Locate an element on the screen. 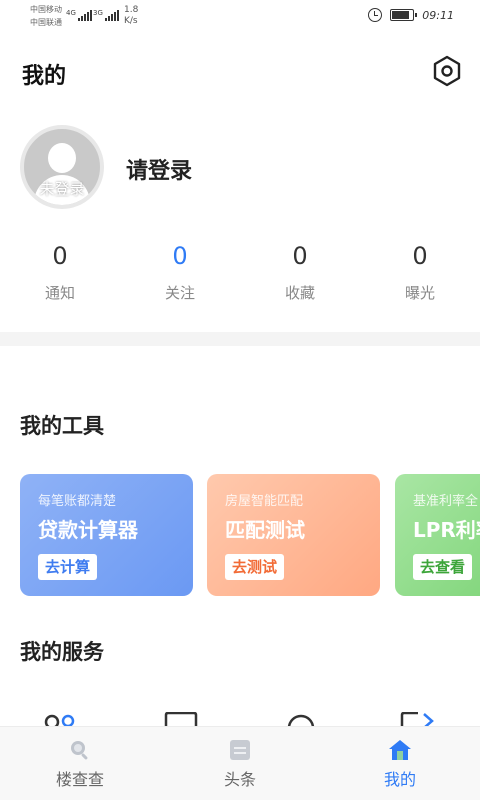 The width and height of the screenshot is (480, 800). stat-label: 关注 is located at coordinates (179, 293).